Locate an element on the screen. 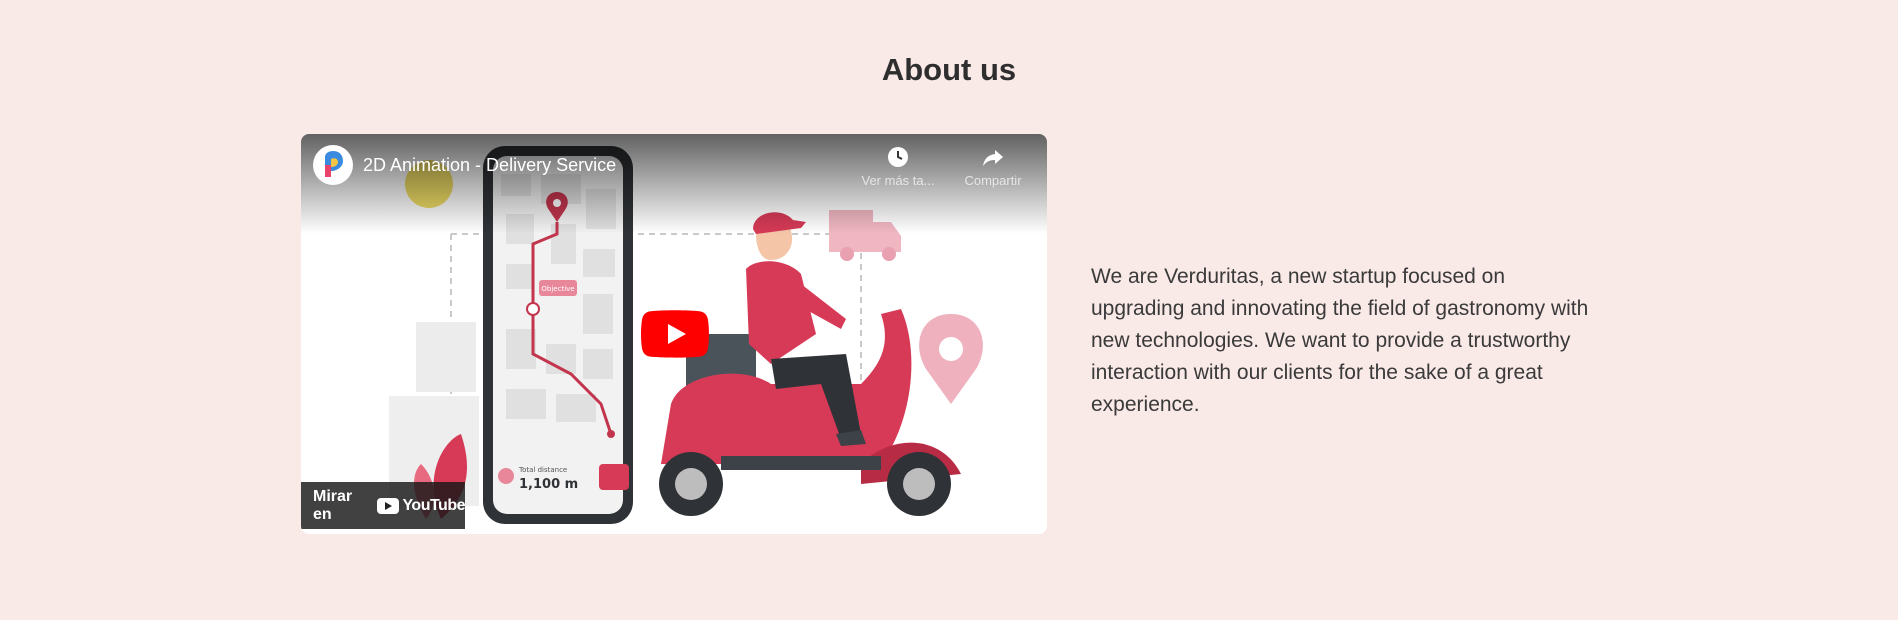 Image resolution: width=1898 pixels, height=620 pixels. play-button is located at coordinates (675, 334).